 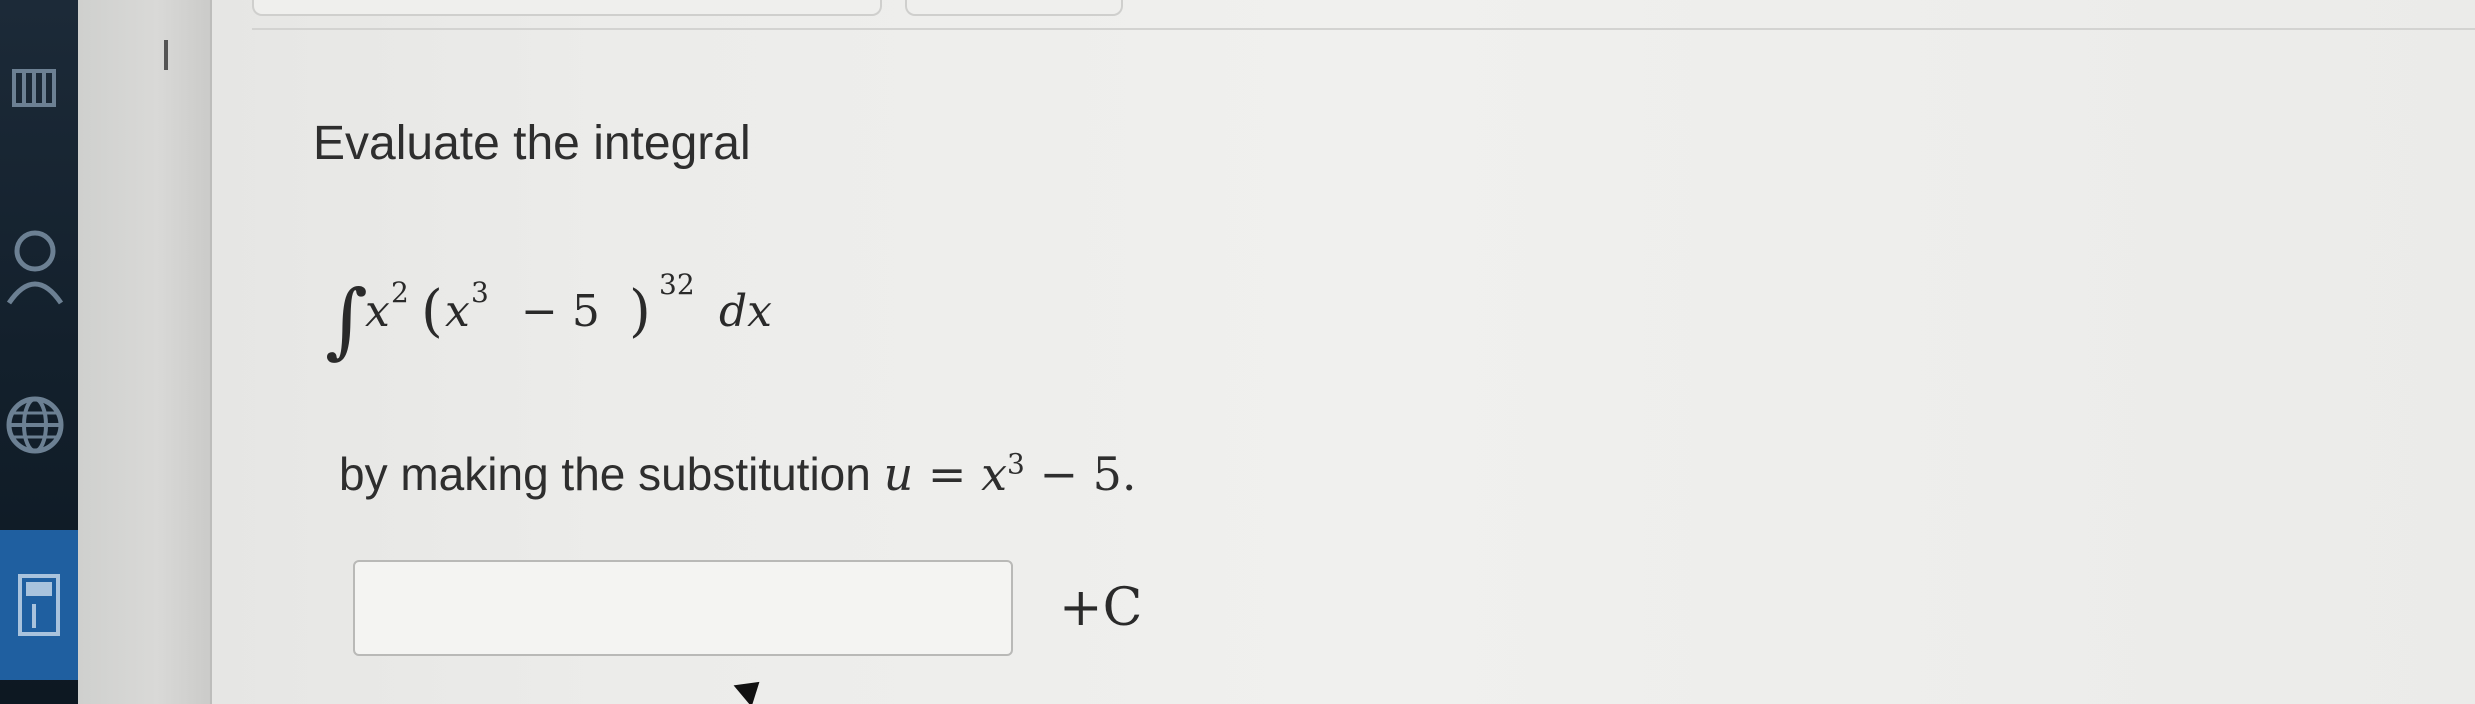 I want to click on person-icon, so click(x=35, y=265).